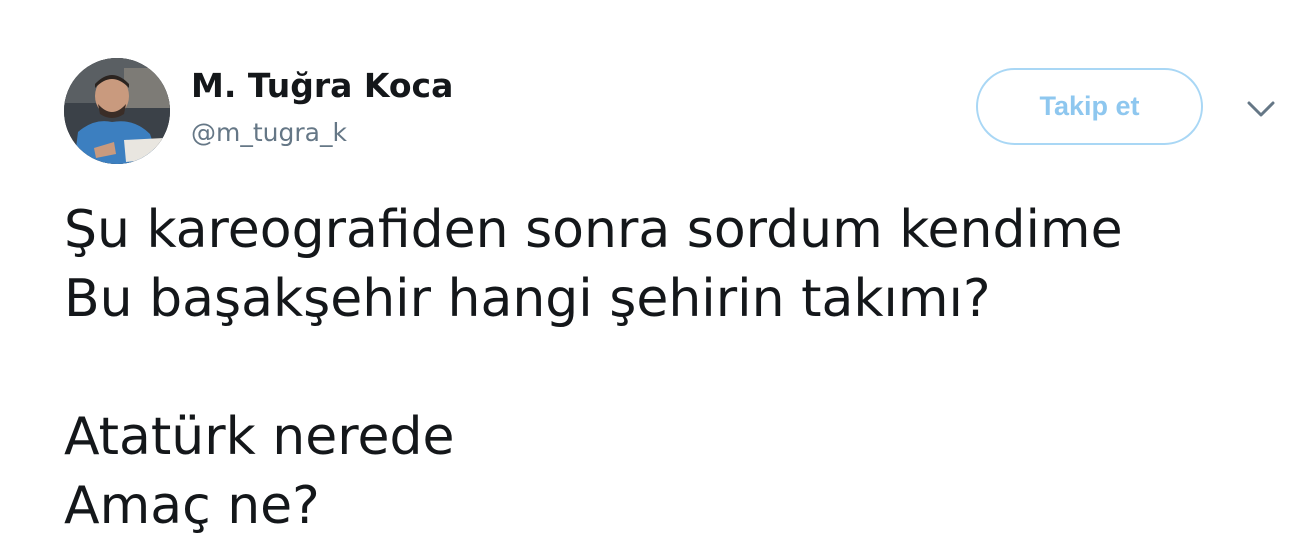 This screenshot has width=1300, height=555. I want to click on chevron-down-icon, so click(1261, 109).